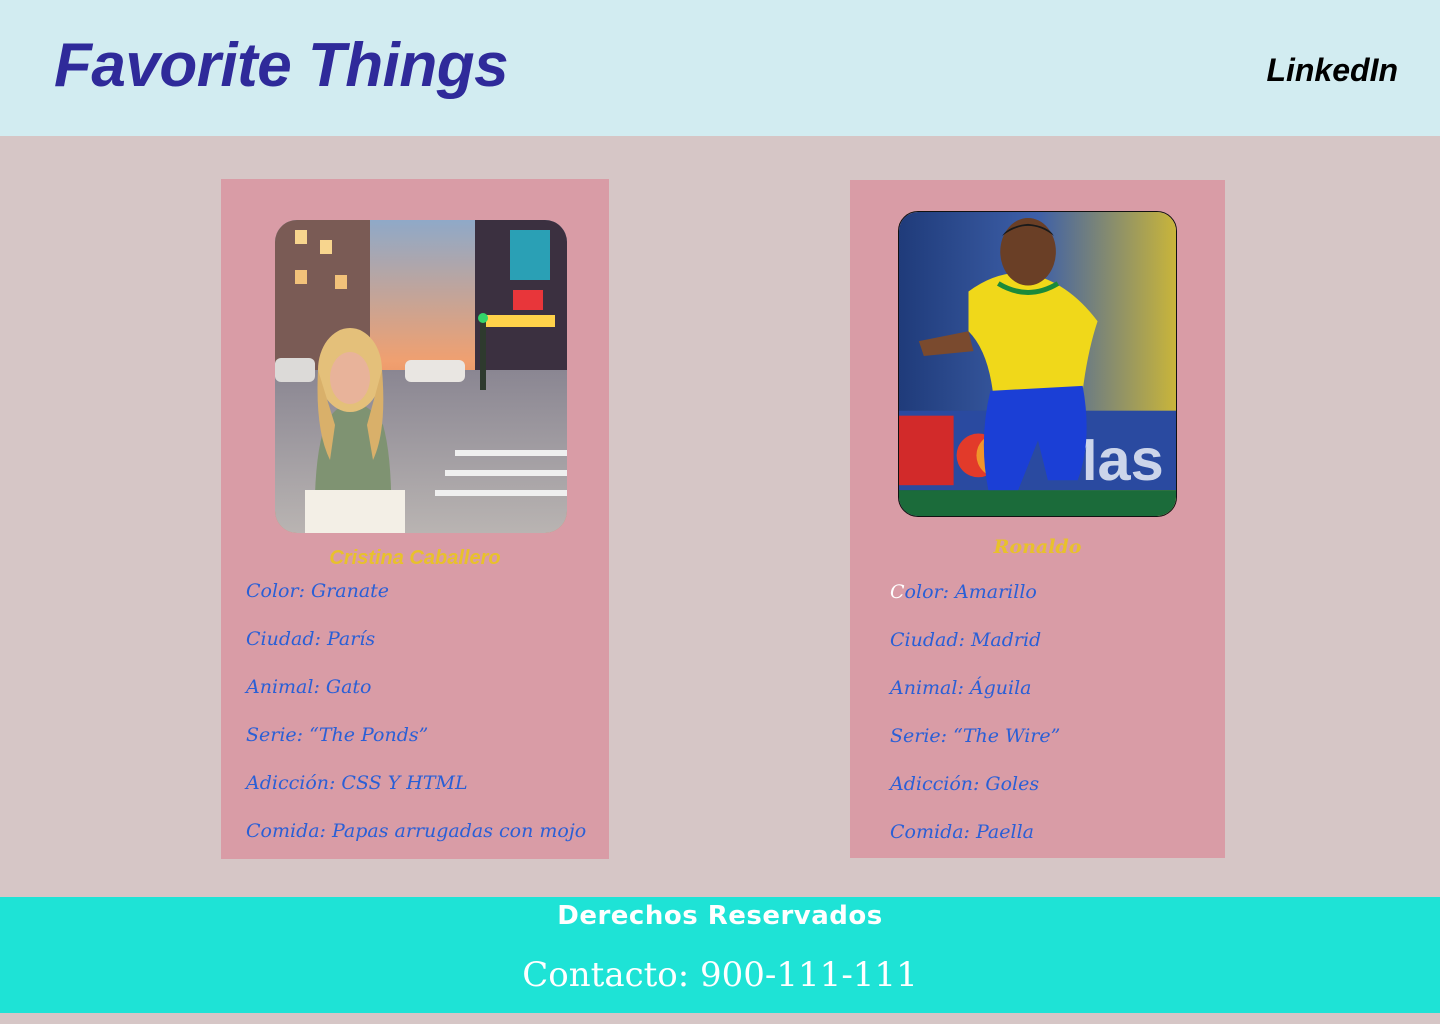 This screenshot has width=1440, height=1024. What do you see at coordinates (975, 736) in the screenshot?
I see `fact-series: Serie: “The Wire”` at bounding box center [975, 736].